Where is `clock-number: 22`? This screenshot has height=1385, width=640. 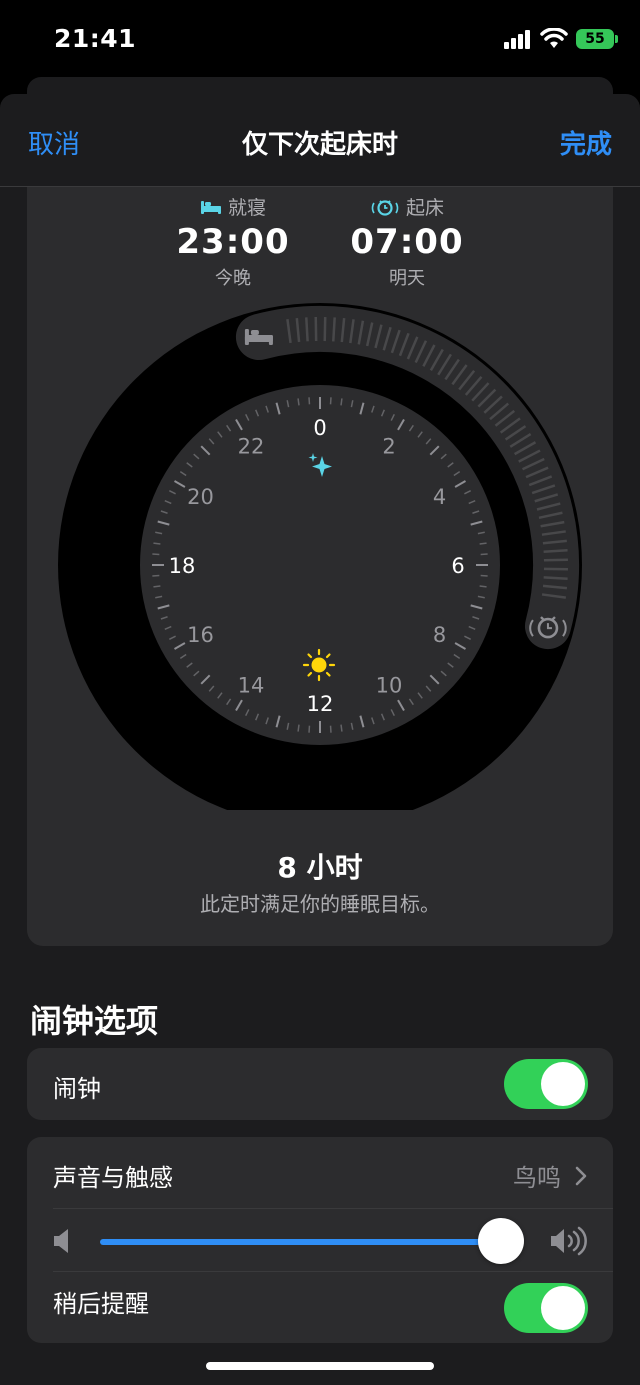 clock-number: 22 is located at coordinates (251, 446).